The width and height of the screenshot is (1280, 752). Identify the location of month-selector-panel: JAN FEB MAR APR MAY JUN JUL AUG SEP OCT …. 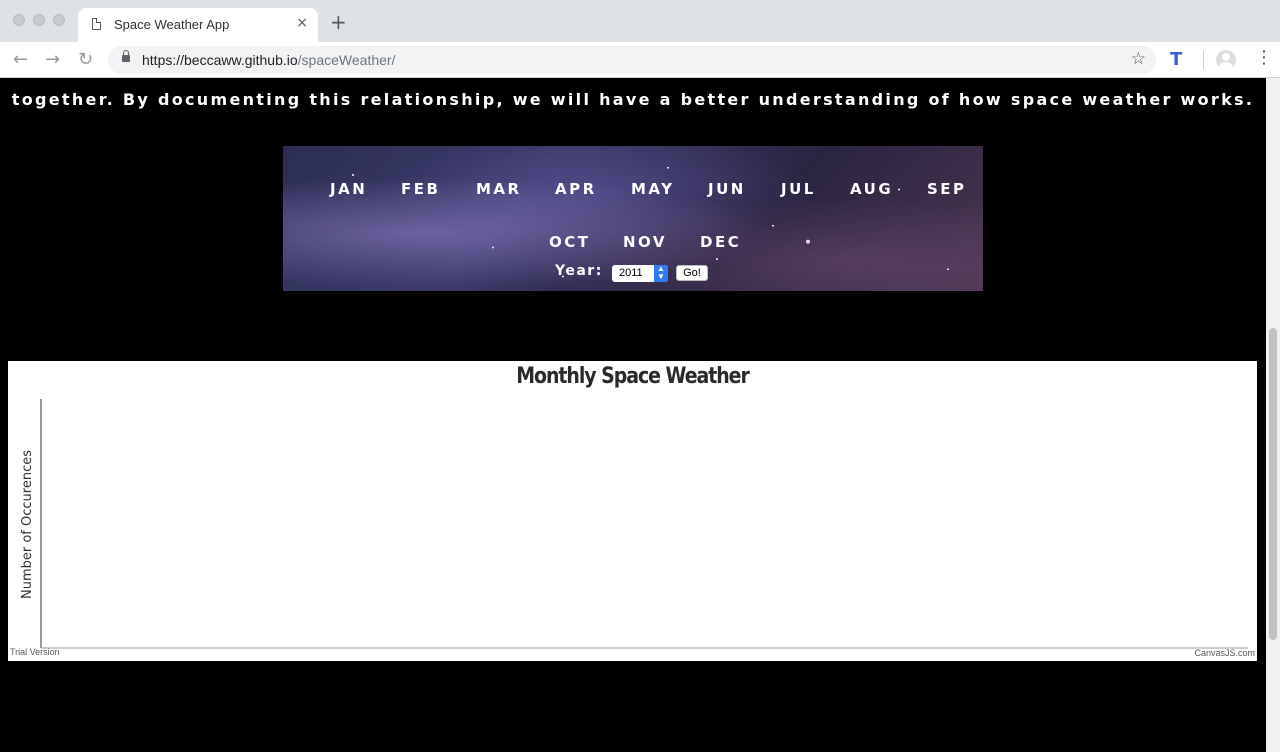
(633, 218).